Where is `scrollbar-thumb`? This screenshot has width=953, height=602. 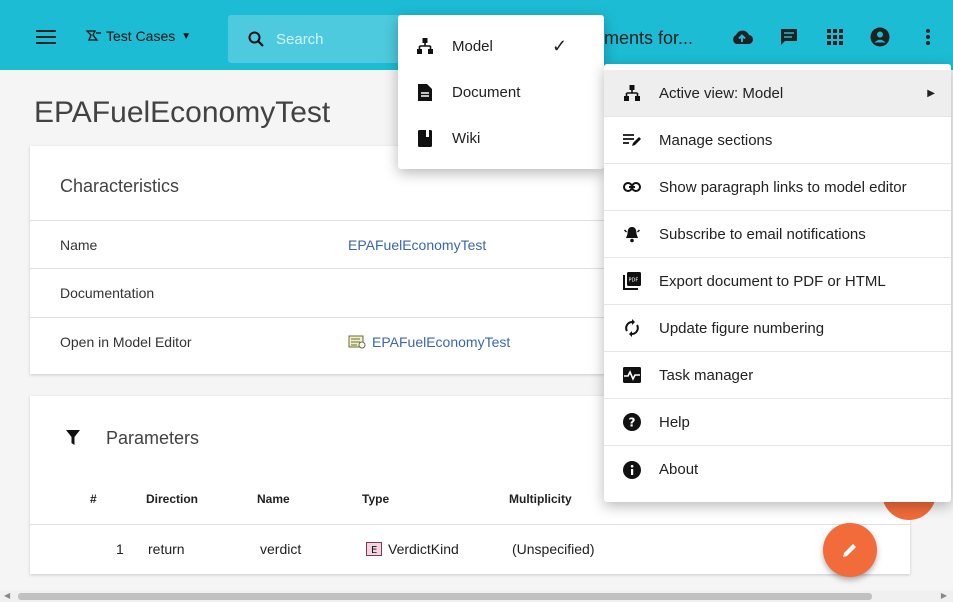 scrollbar-thumb is located at coordinates (445, 596).